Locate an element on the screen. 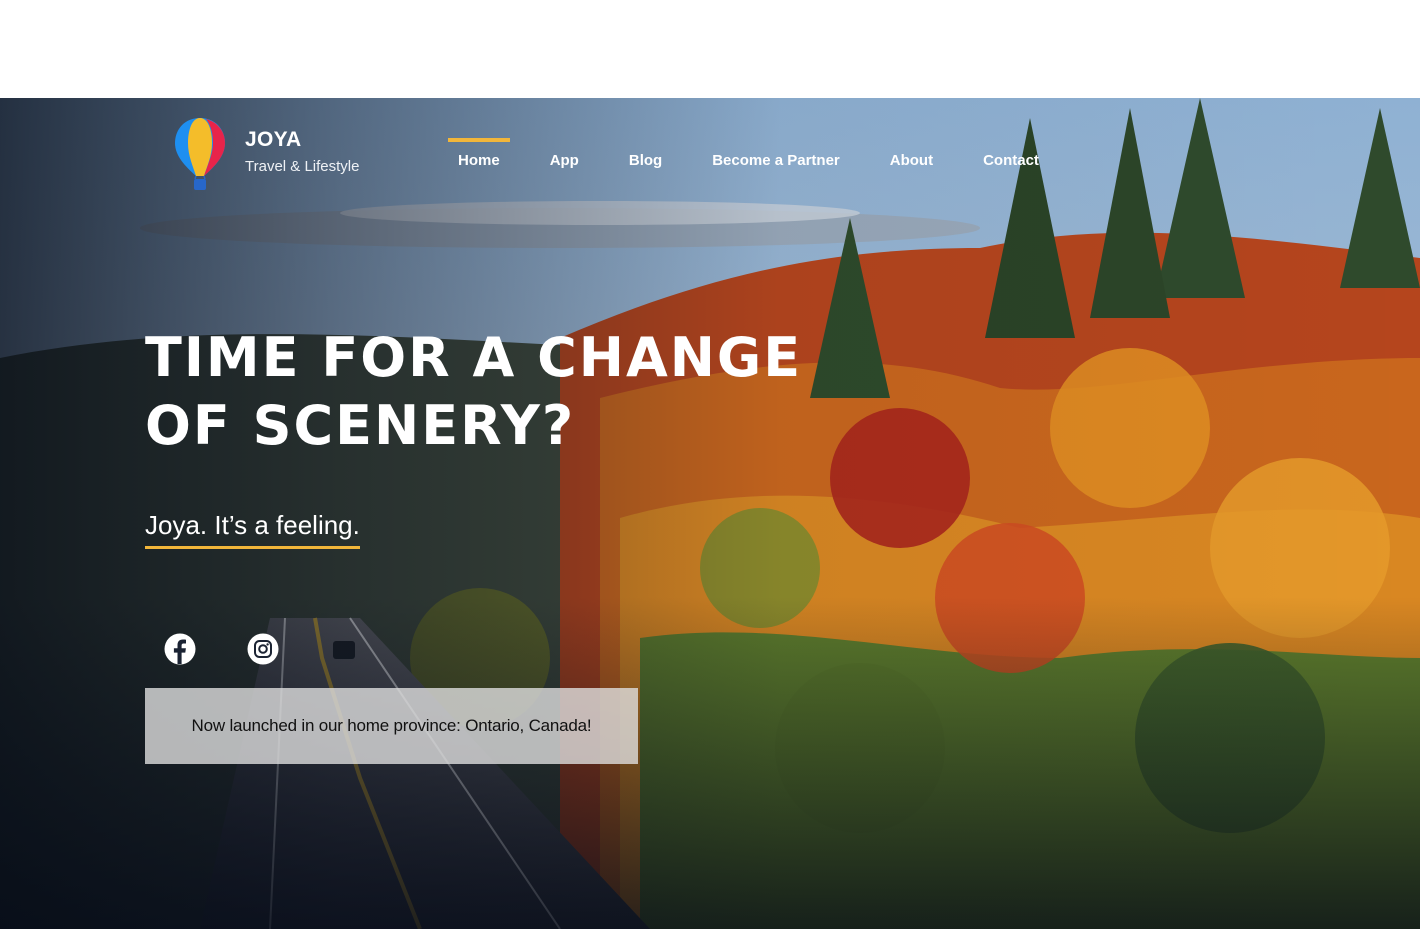 This screenshot has width=1420, height=929. nav-contact: Contact is located at coordinates (1011, 162).